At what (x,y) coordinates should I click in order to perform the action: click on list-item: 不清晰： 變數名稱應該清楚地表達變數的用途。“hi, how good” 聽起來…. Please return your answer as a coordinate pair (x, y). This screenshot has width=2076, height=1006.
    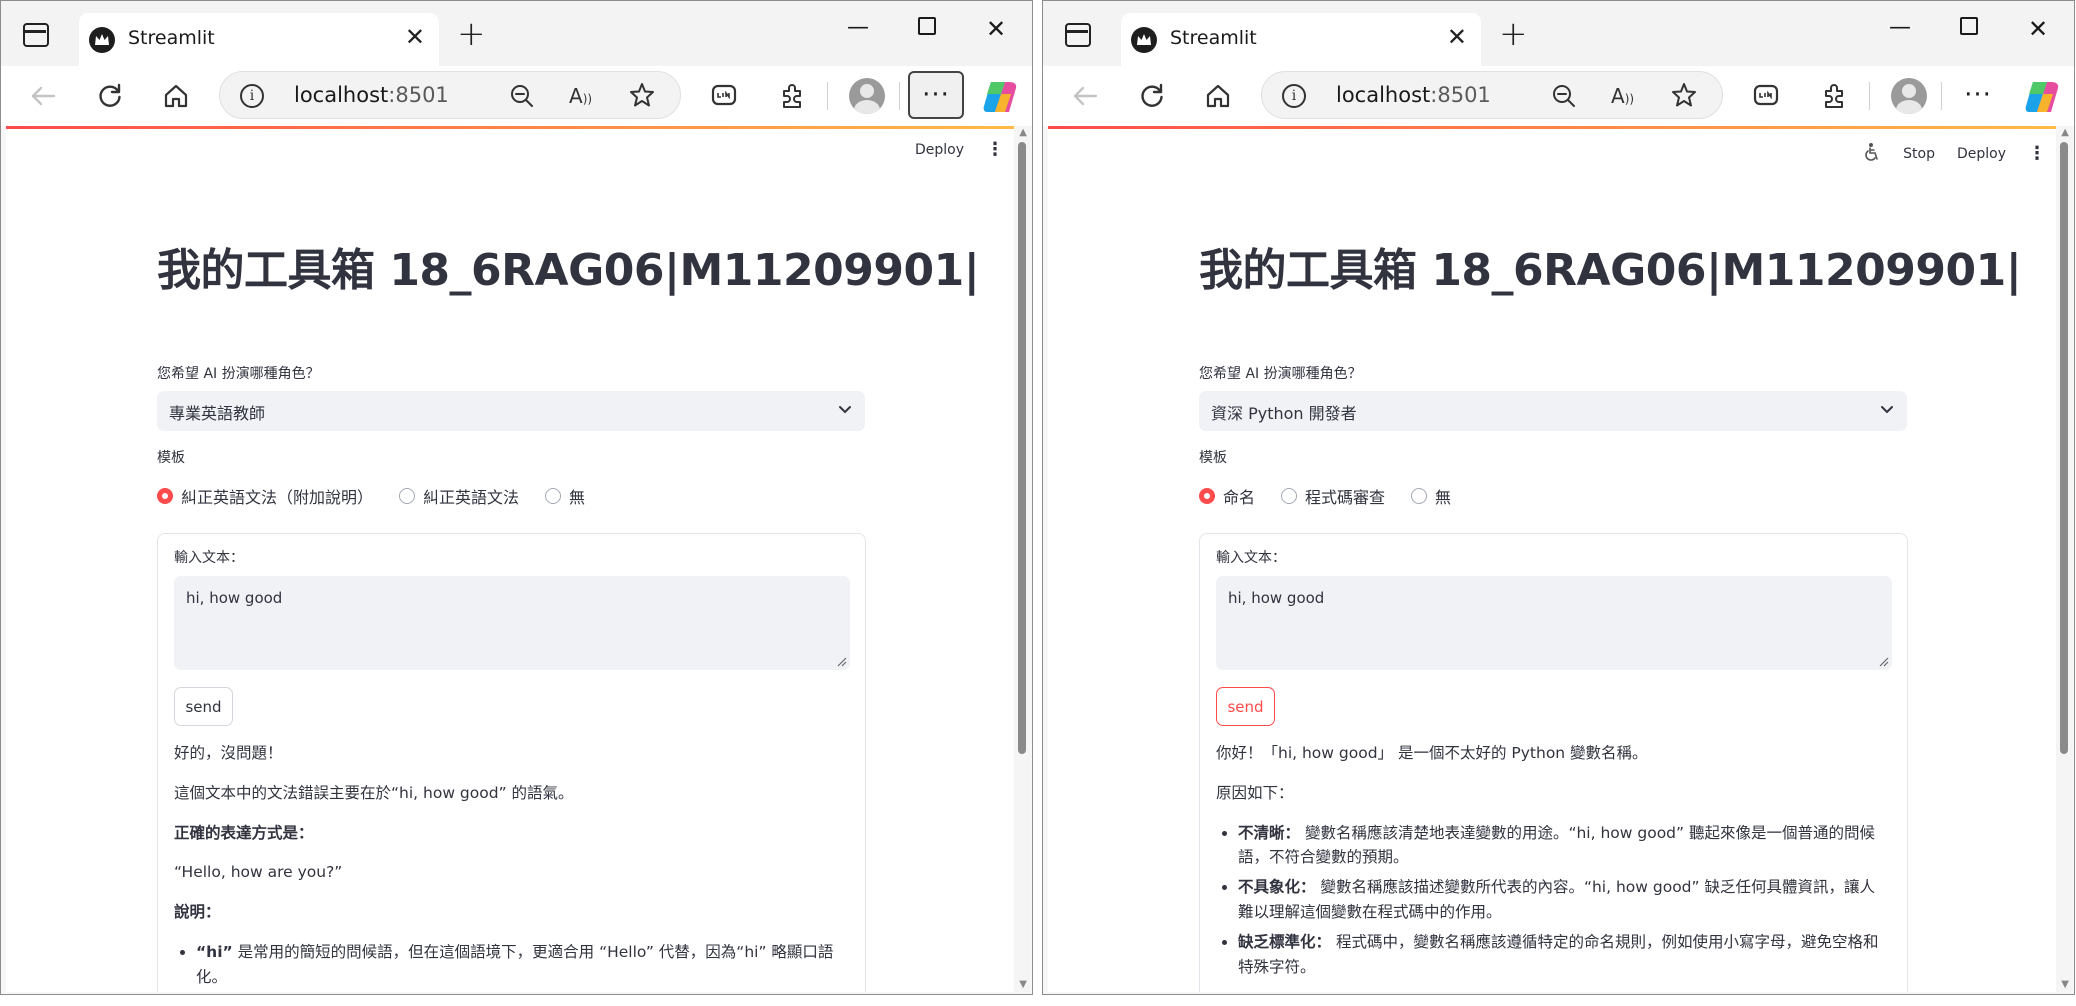
    Looking at the image, I should click on (1563, 846).